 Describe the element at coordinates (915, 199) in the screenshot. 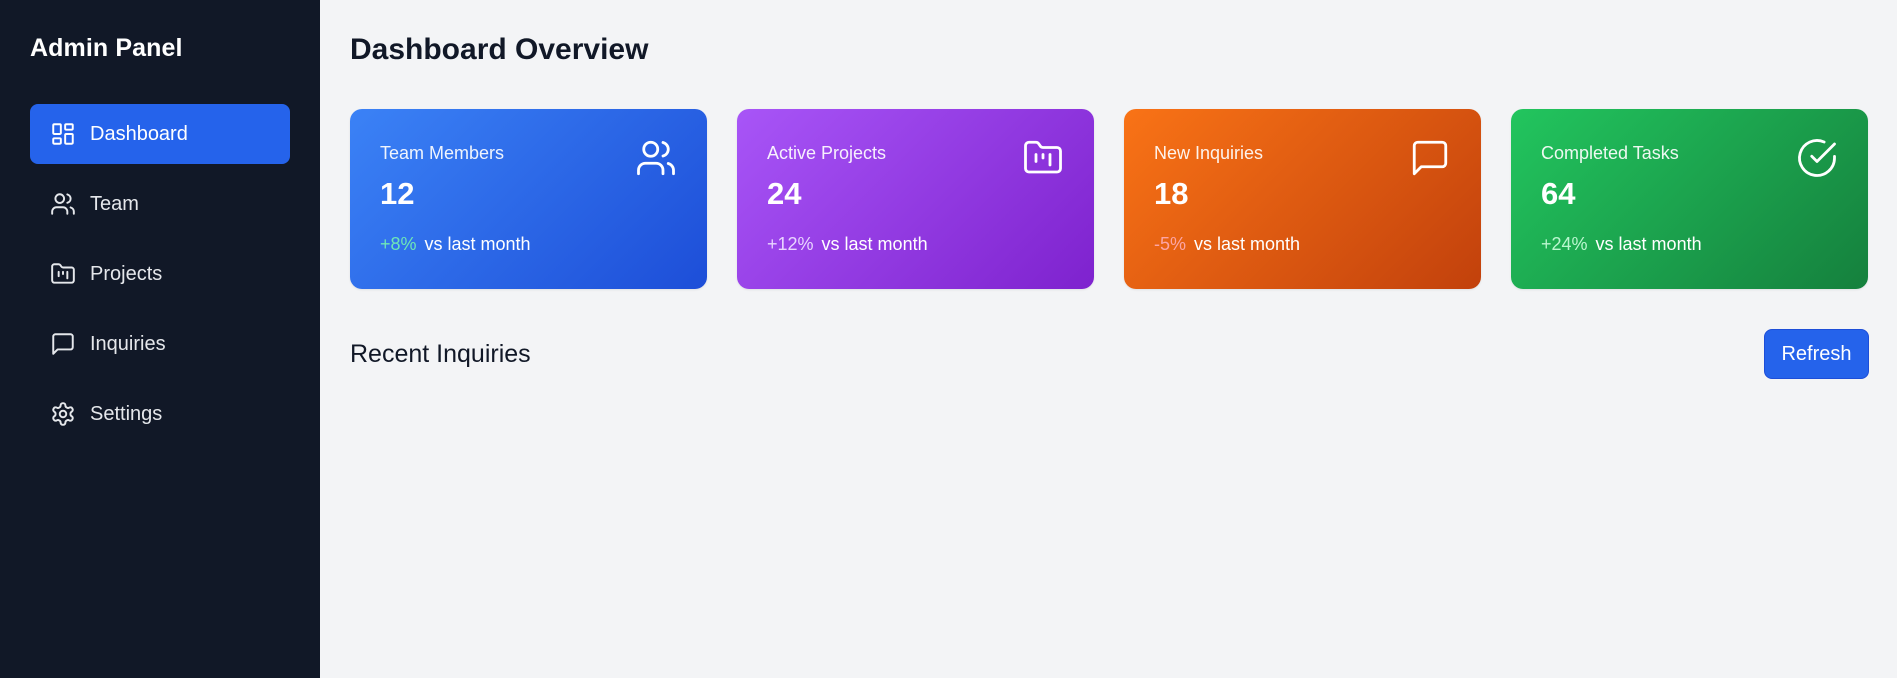

I see `stat-card-active-projects: Active Projects 24 +12% vs last month` at that location.